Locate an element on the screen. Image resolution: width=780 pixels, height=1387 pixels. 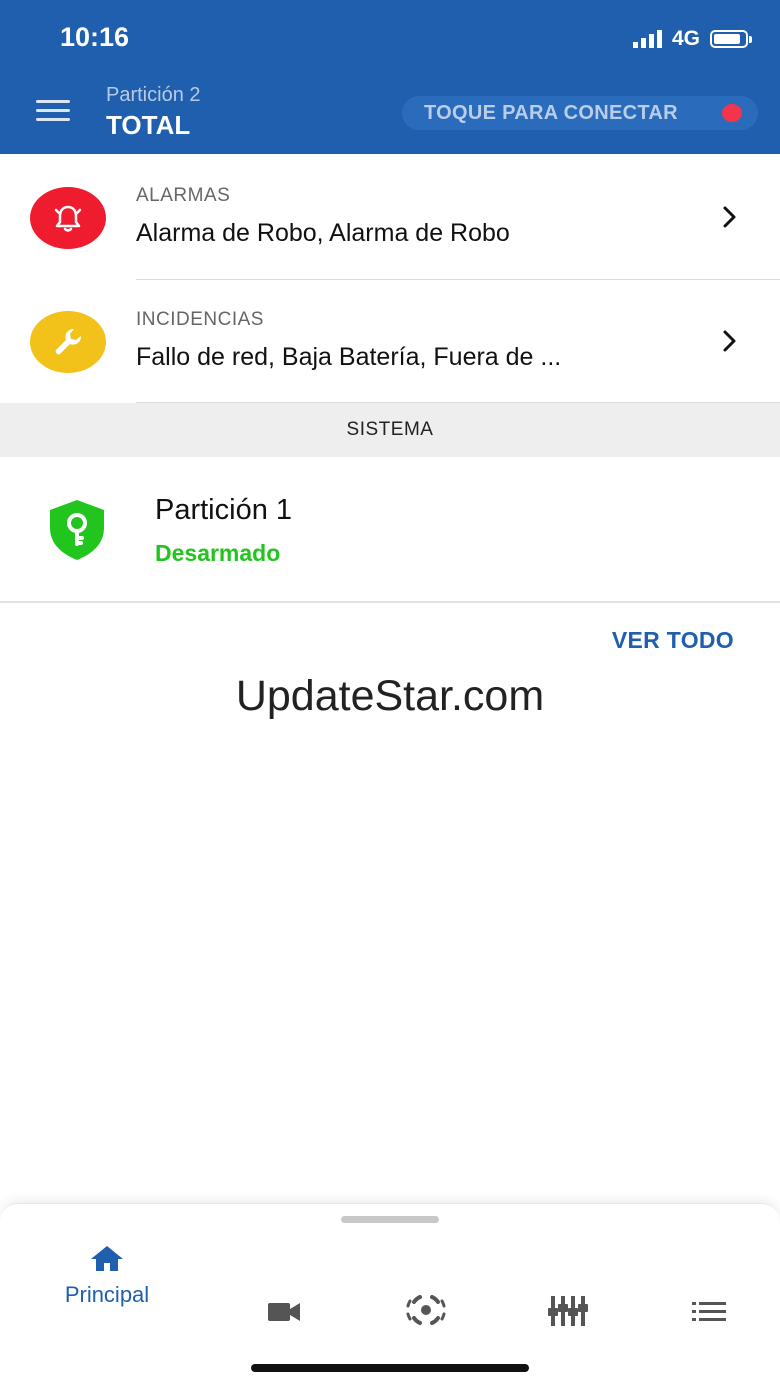
tab-list is located at coordinates (709, 1284).